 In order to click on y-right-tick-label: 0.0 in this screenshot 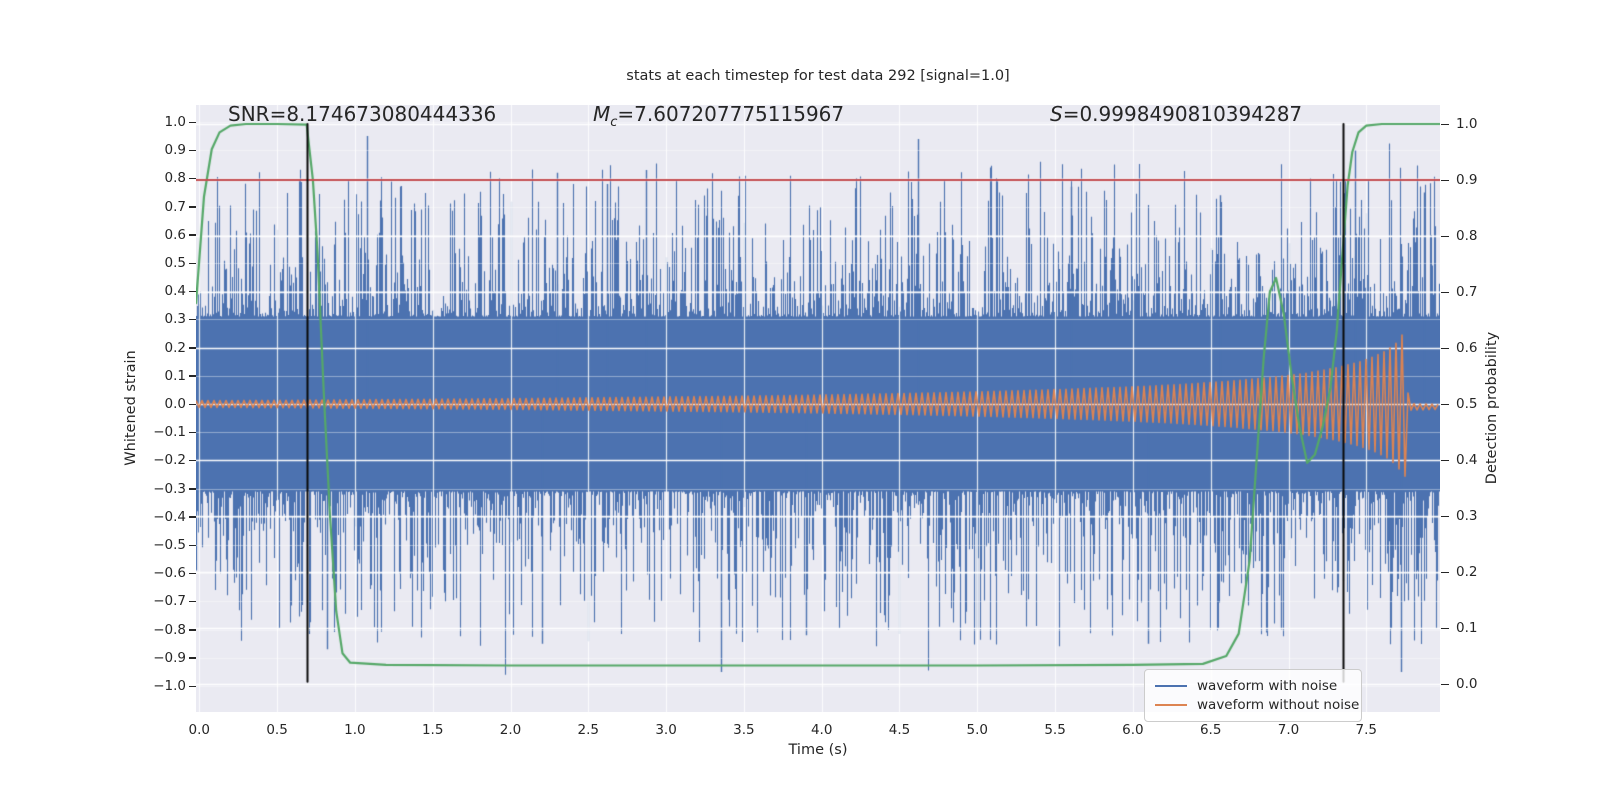, I will do `click(1467, 684)`.